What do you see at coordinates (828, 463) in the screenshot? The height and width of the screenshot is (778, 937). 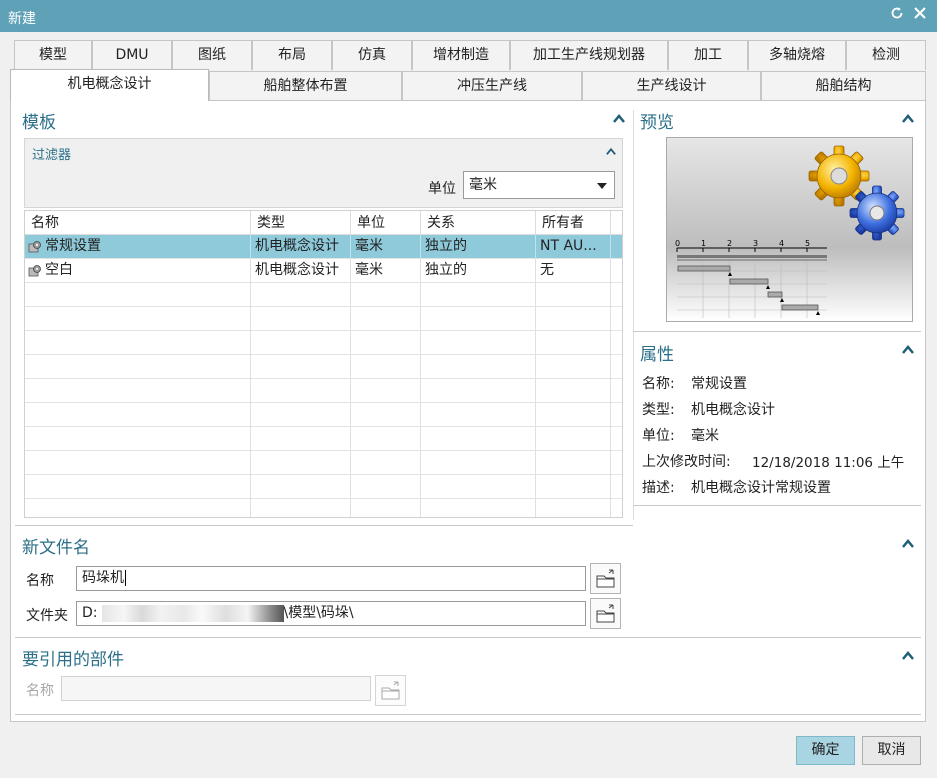 I see `prop-modified-value: 12/18/2018 11:06 上午` at bounding box center [828, 463].